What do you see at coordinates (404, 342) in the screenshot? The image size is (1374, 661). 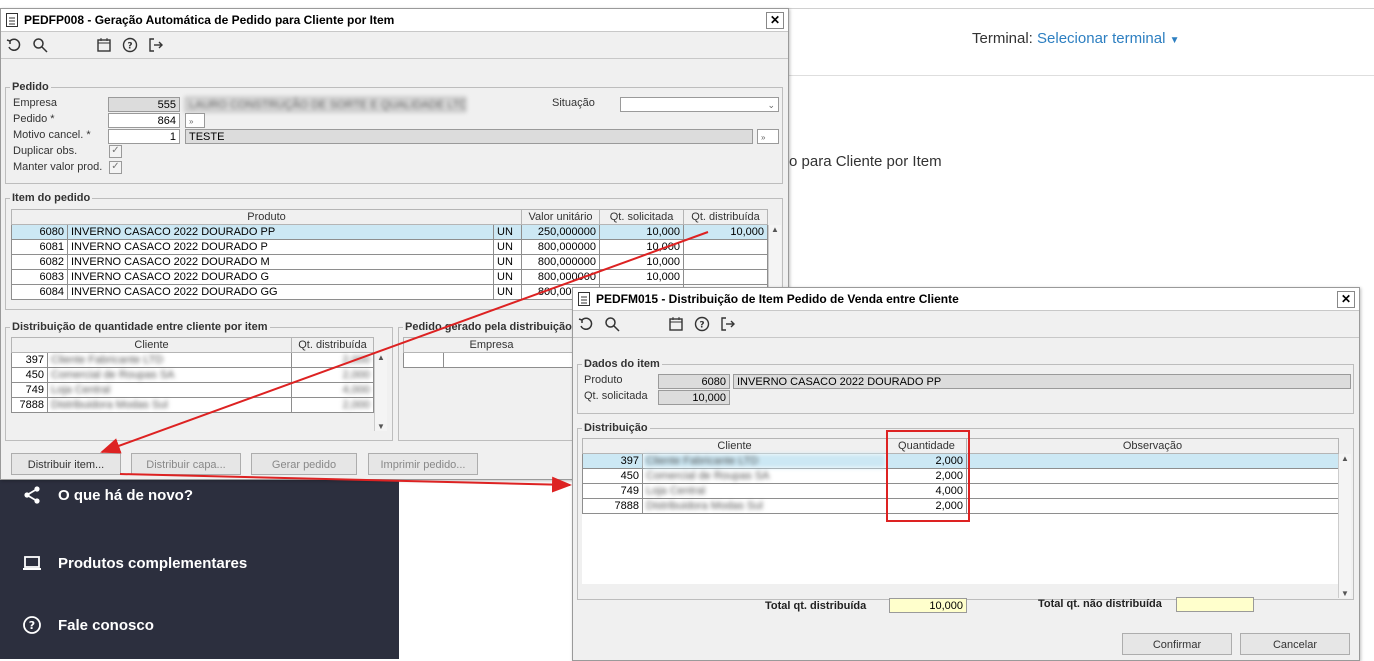 I see `arrow-to-distribuir-button` at bounding box center [404, 342].